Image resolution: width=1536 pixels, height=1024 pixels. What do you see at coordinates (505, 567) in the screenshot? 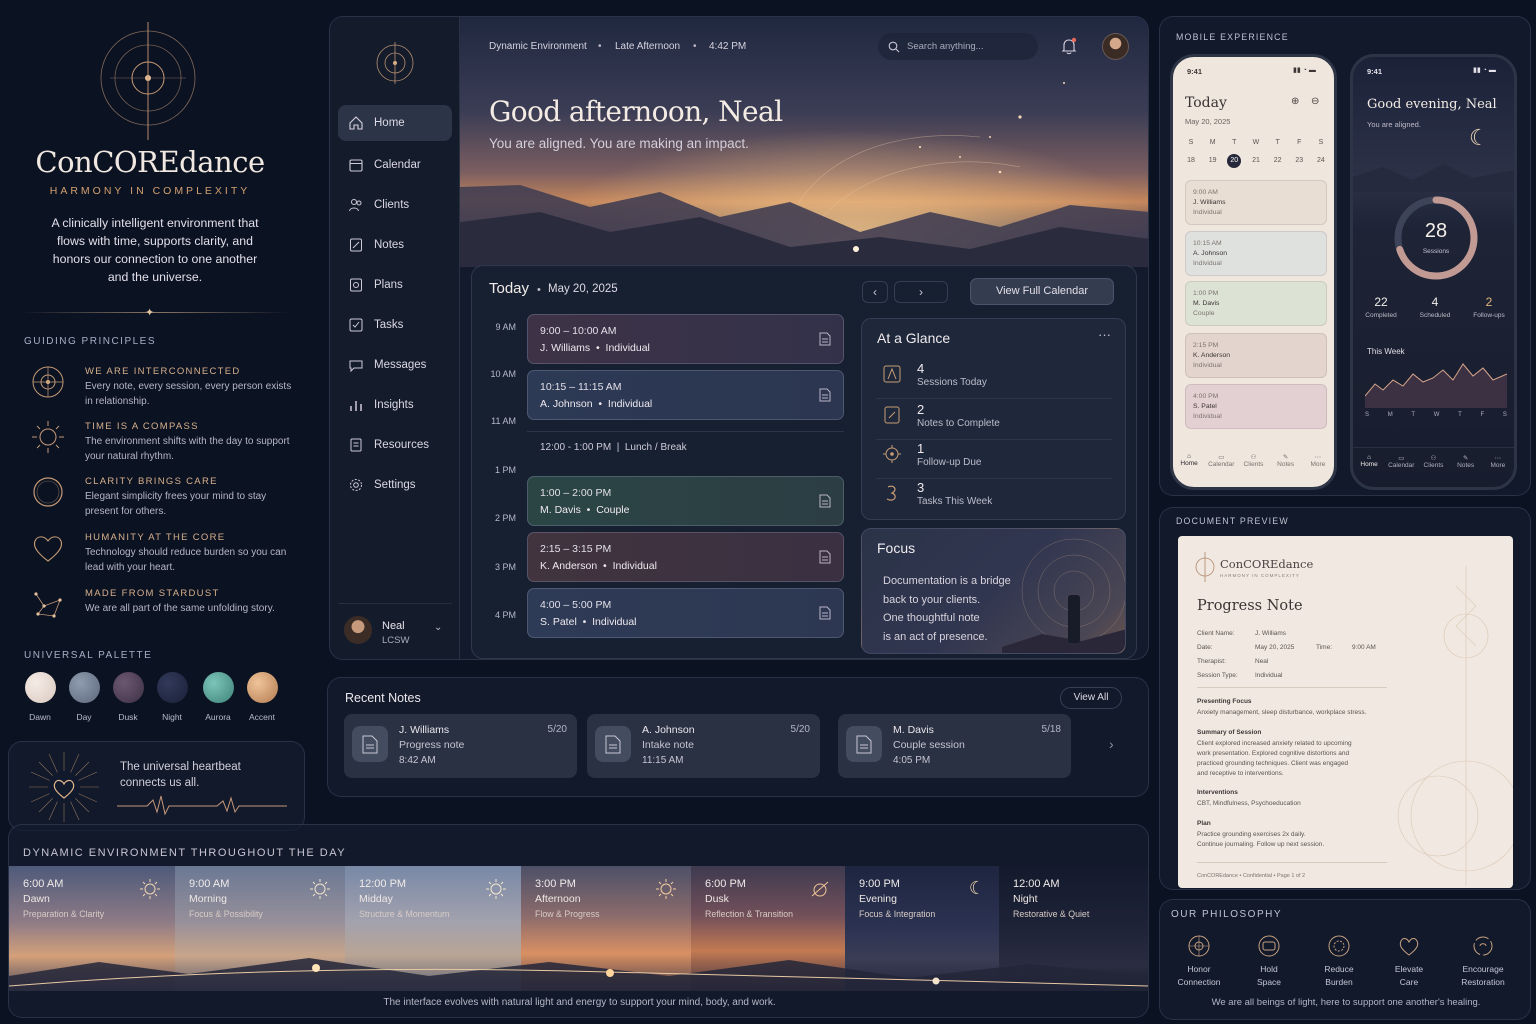
I see `time-label: 3 PM` at bounding box center [505, 567].